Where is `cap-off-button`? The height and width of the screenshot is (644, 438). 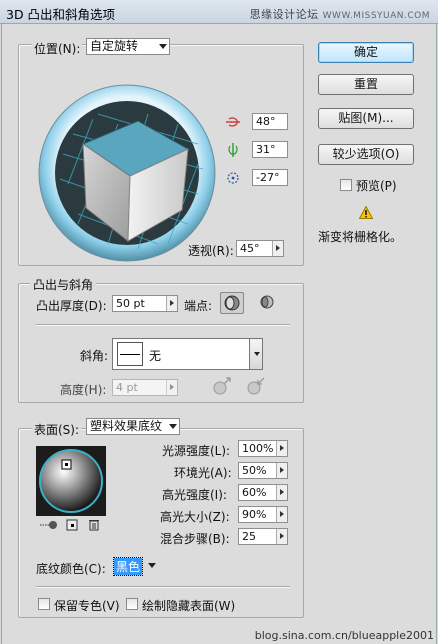 cap-off-button is located at coordinates (267, 303).